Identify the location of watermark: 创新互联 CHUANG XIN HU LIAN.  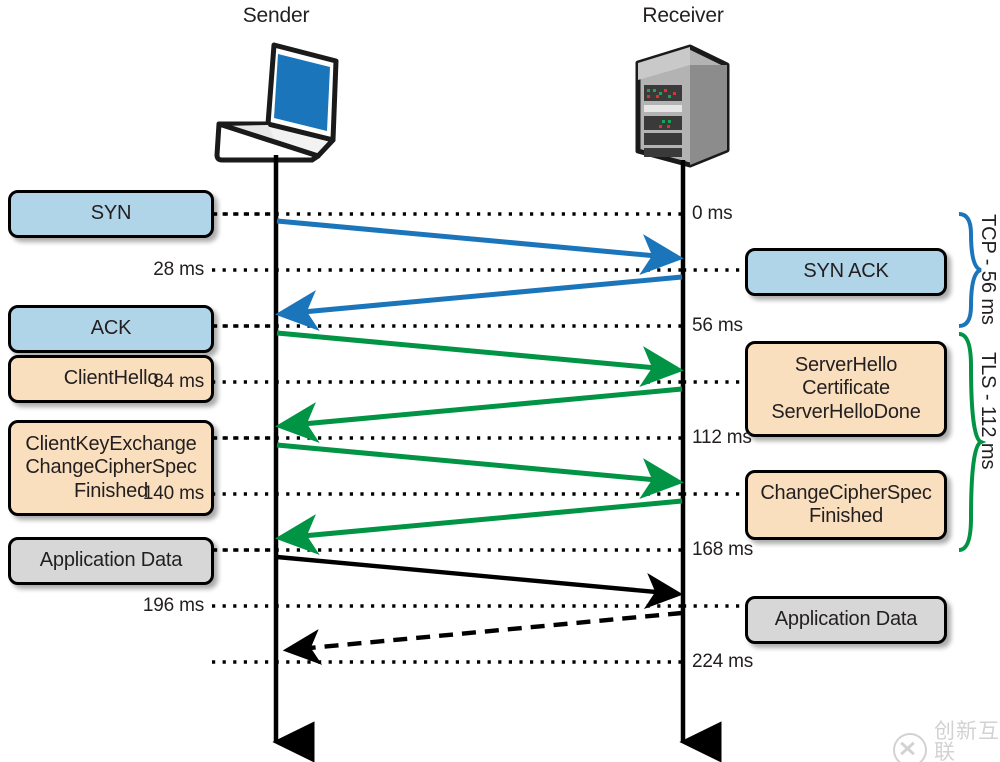
(946, 741).